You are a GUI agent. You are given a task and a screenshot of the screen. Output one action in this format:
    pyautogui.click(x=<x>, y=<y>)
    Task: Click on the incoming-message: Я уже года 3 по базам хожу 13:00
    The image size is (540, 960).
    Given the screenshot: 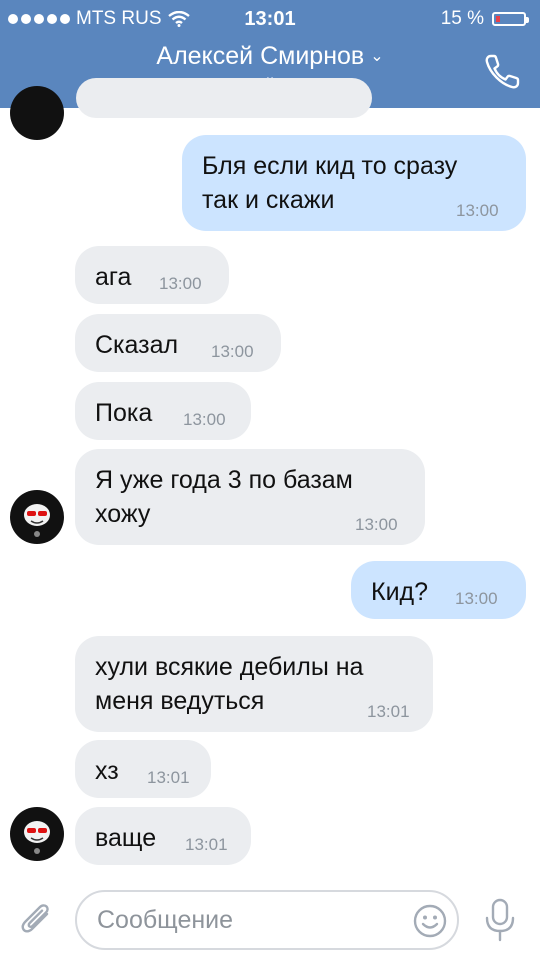 What is the action you would take?
    pyautogui.click(x=250, y=497)
    